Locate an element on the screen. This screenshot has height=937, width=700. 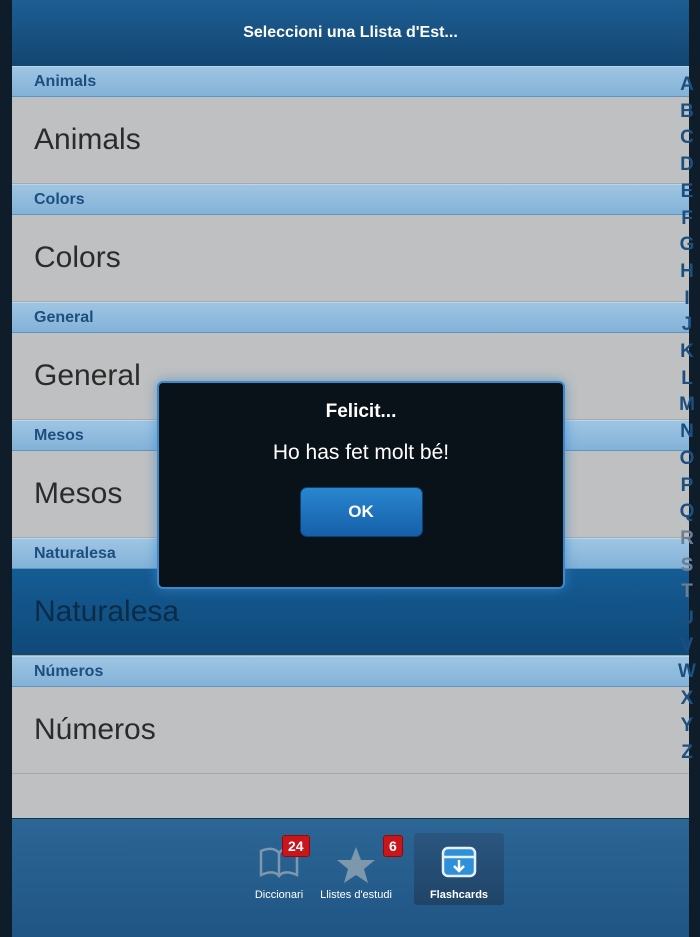
alphabet-letter-l: L is located at coordinates (687, 379).